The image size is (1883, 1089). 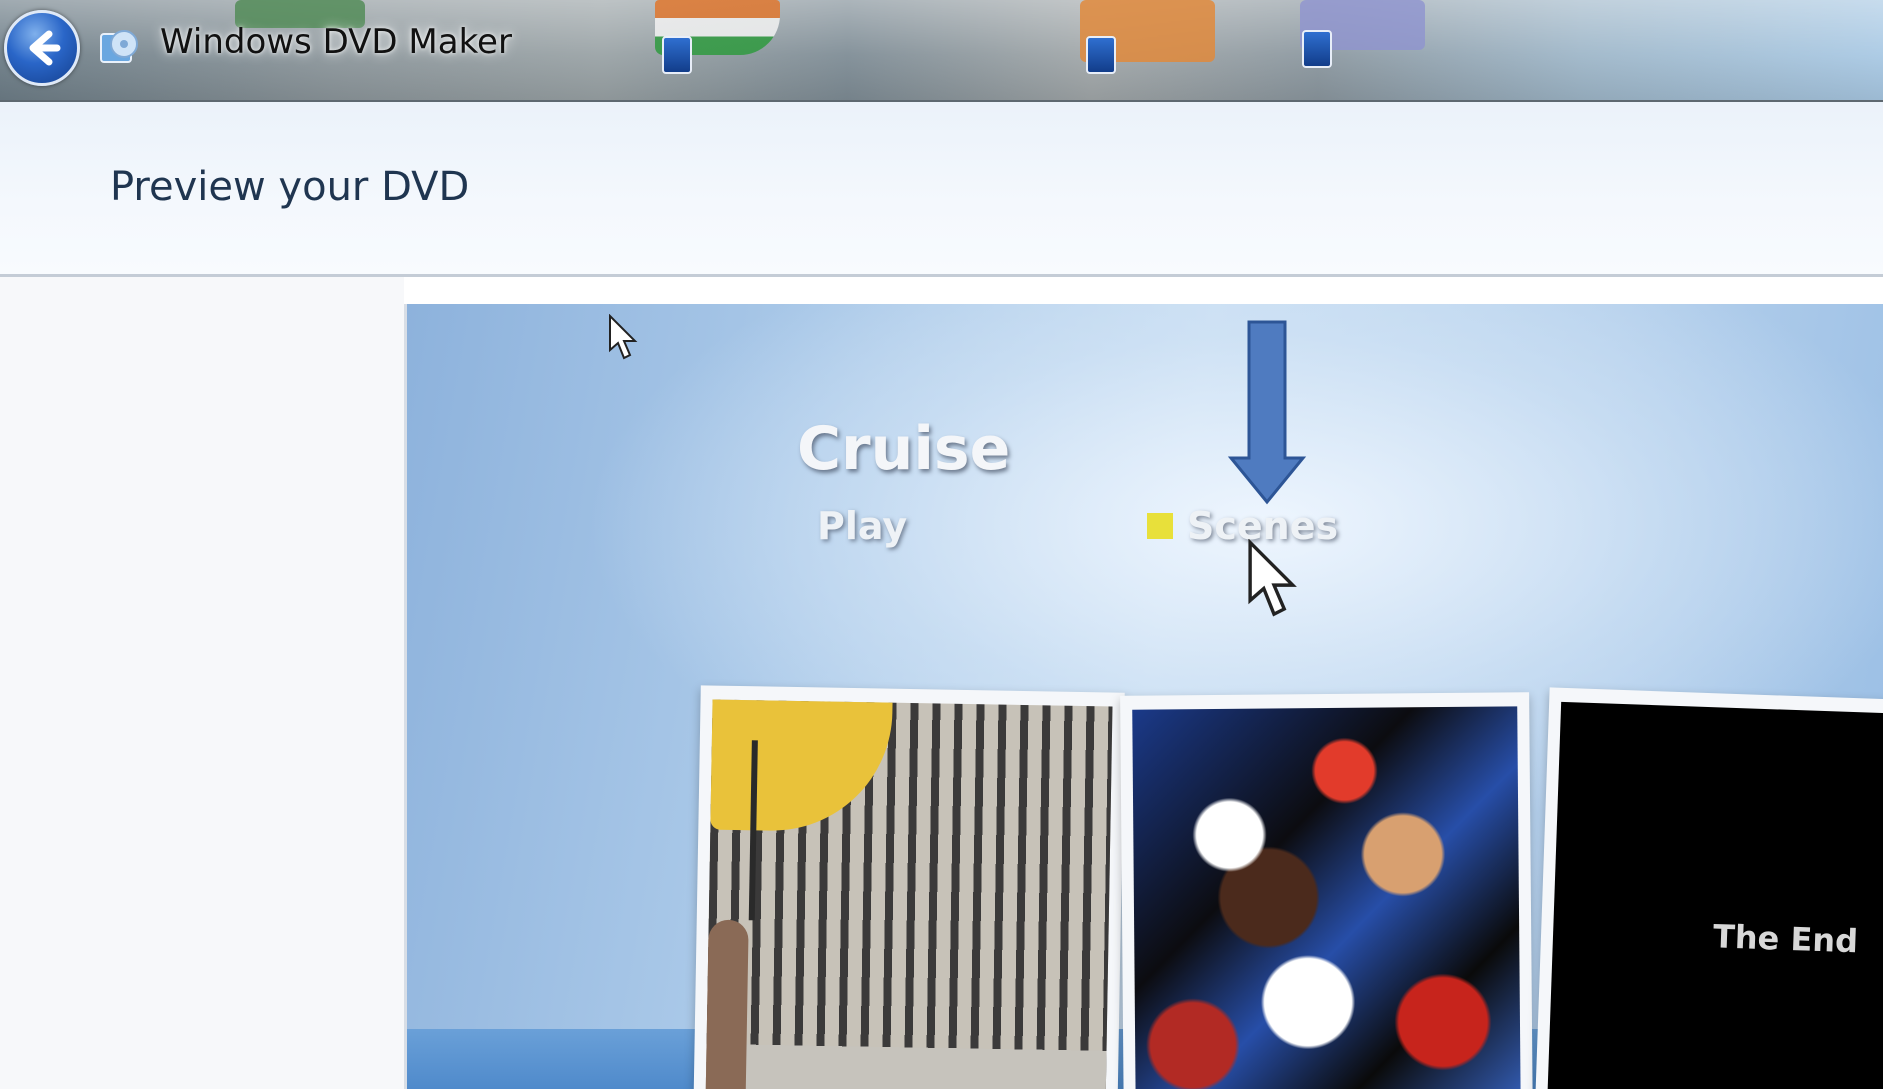 What do you see at coordinates (1714, 895) in the screenshot?
I see `end-card: The End` at bounding box center [1714, 895].